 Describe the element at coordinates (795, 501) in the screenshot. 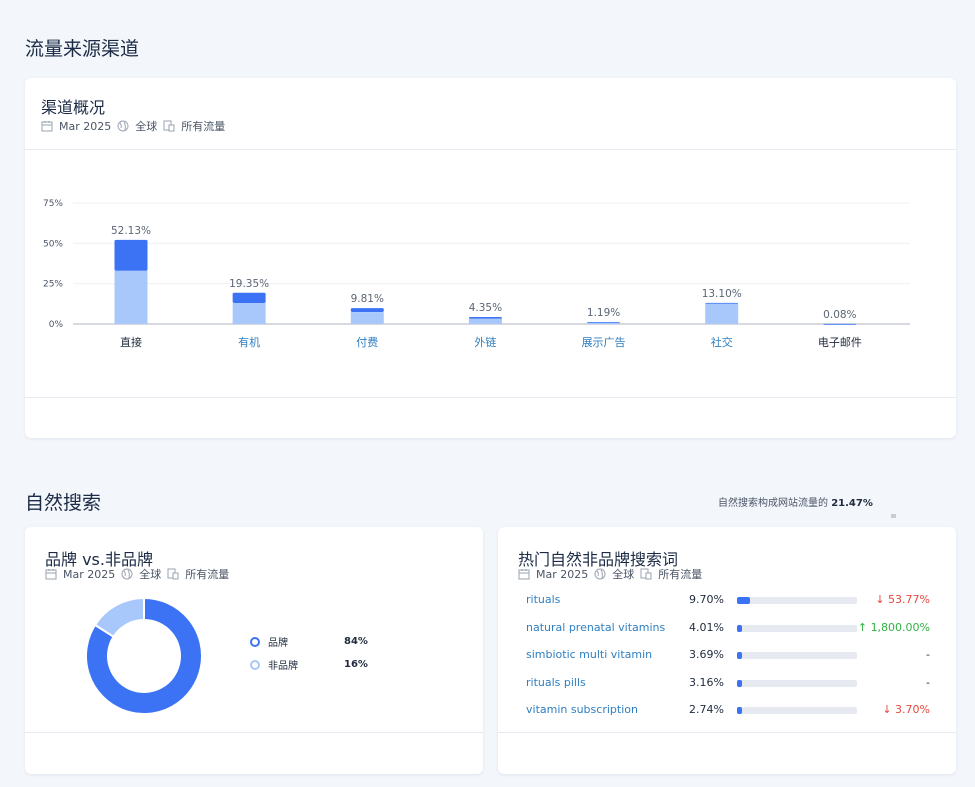

I see `organic-share-note: 自然搜索构成网站流量的 21.47%` at that location.